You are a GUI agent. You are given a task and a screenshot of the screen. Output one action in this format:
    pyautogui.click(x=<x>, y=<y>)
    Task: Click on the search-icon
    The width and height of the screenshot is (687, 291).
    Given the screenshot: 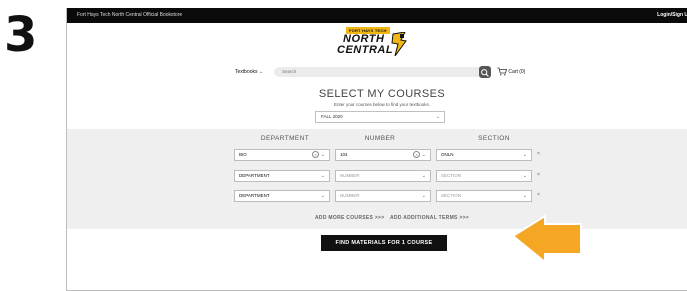 What is the action you would take?
    pyautogui.click(x=485, y=73)
    